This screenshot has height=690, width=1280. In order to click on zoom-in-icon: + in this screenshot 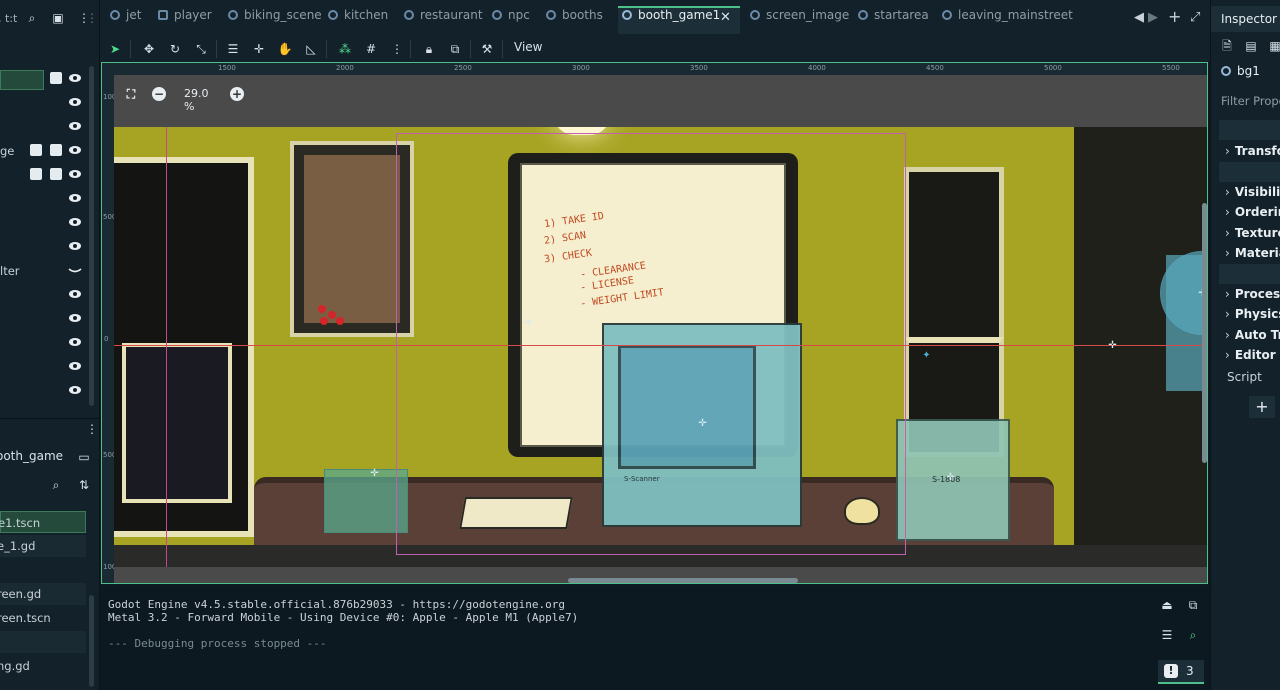, I will do `click(237, 94)`.